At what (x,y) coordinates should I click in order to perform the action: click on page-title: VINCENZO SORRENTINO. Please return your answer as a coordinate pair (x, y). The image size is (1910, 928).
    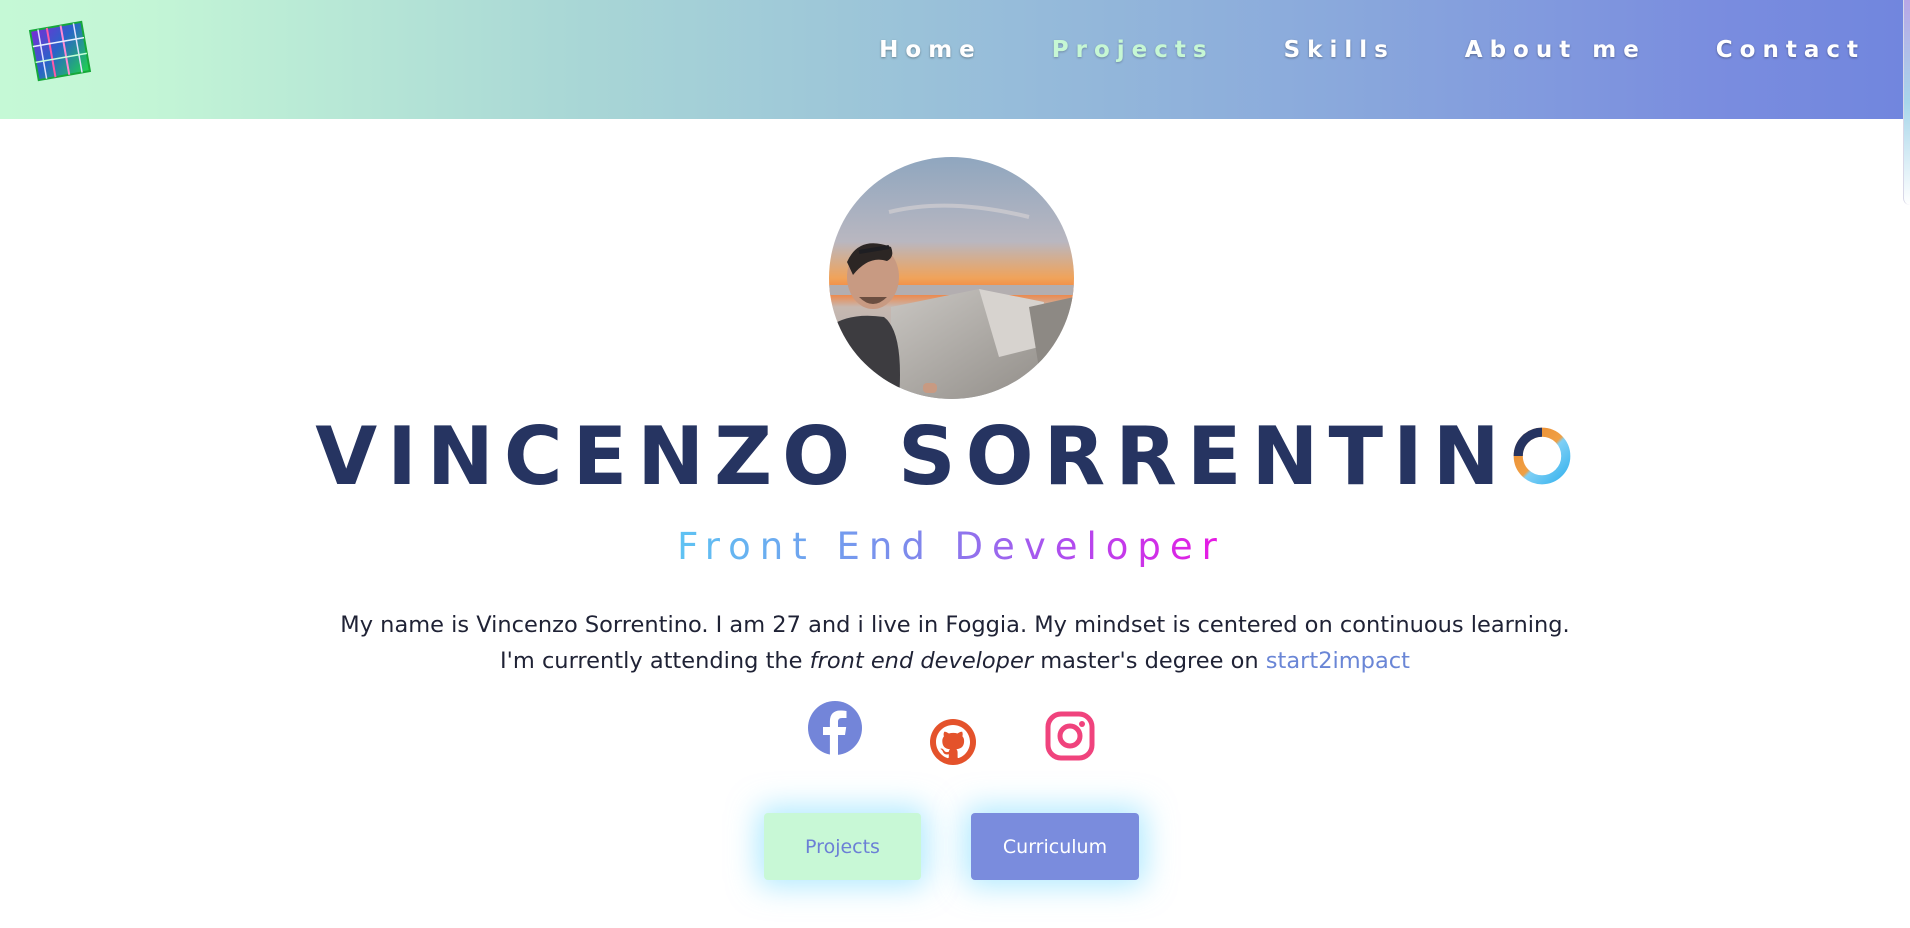
    Looking at the image, I should click on (951, 457).